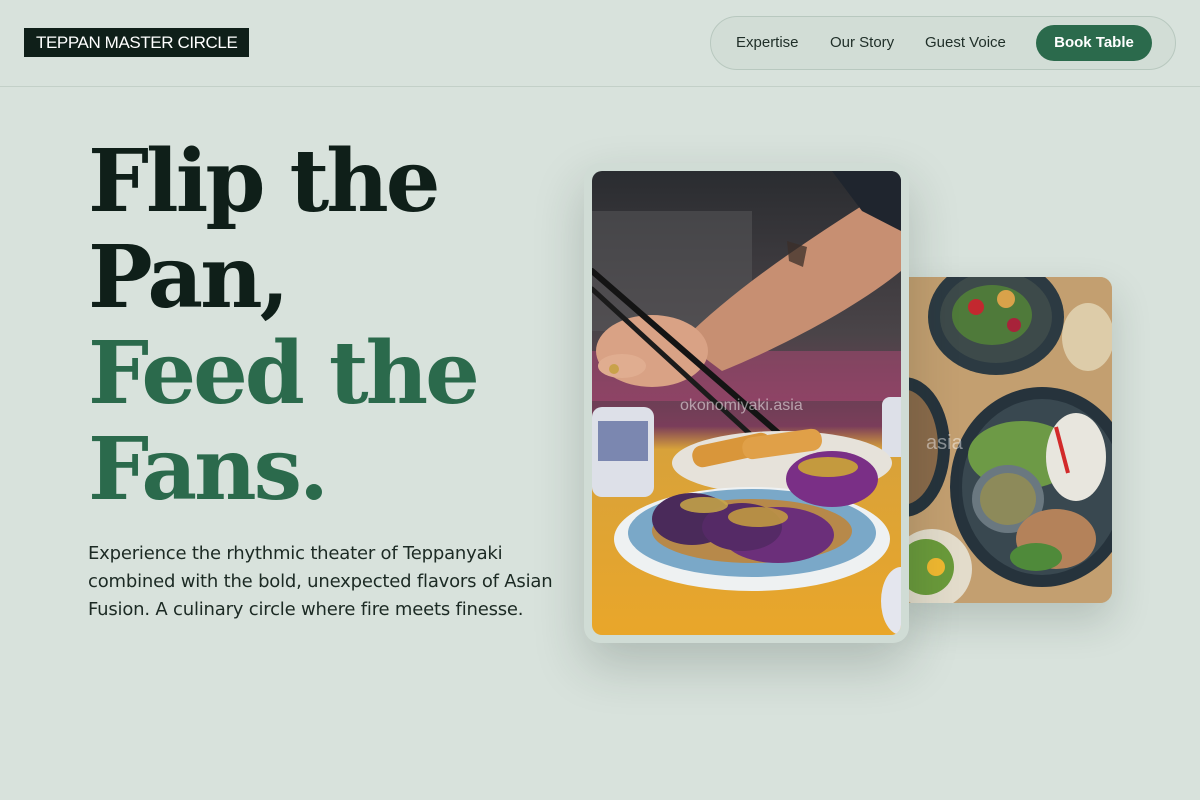 The width and height of the screenshot is (1200, 800). Describe the element at coordinates (208, 469) in the screenshot. I see `hero-title-line-accent: Fans.` at that location.